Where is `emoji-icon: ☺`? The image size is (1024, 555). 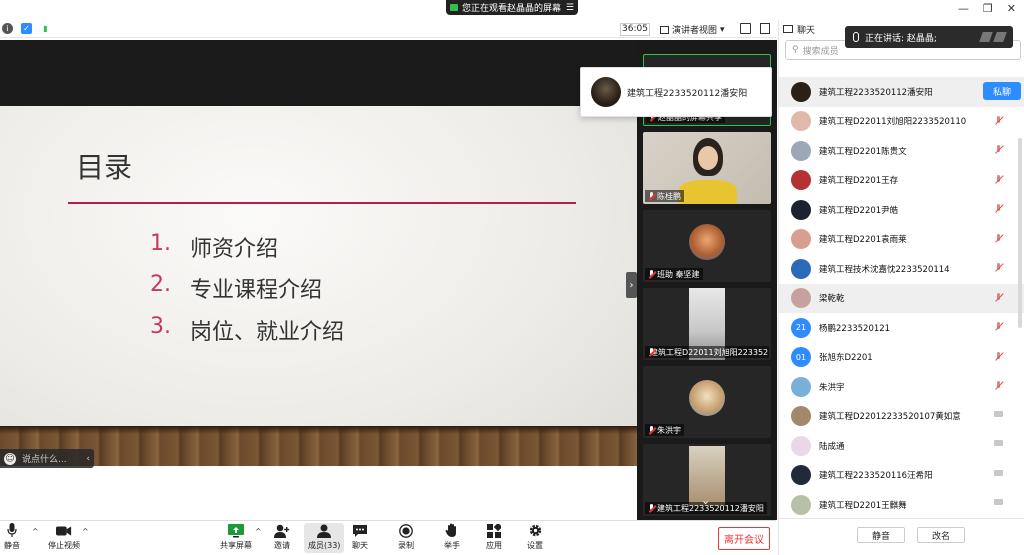 emoji-icon: ☺ is located at coordinates (10, 458).